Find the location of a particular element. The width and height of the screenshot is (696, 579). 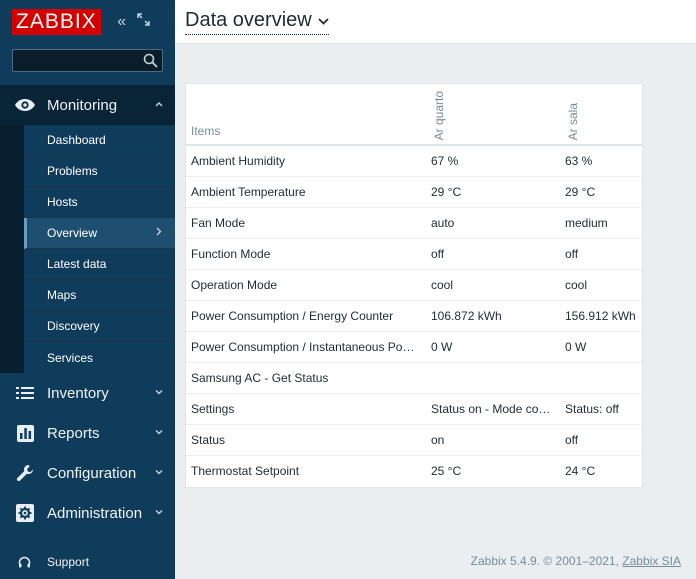

footer-text: Zabbix 5.4.9. © 2001–2021, is located at coordinates (544, 561).